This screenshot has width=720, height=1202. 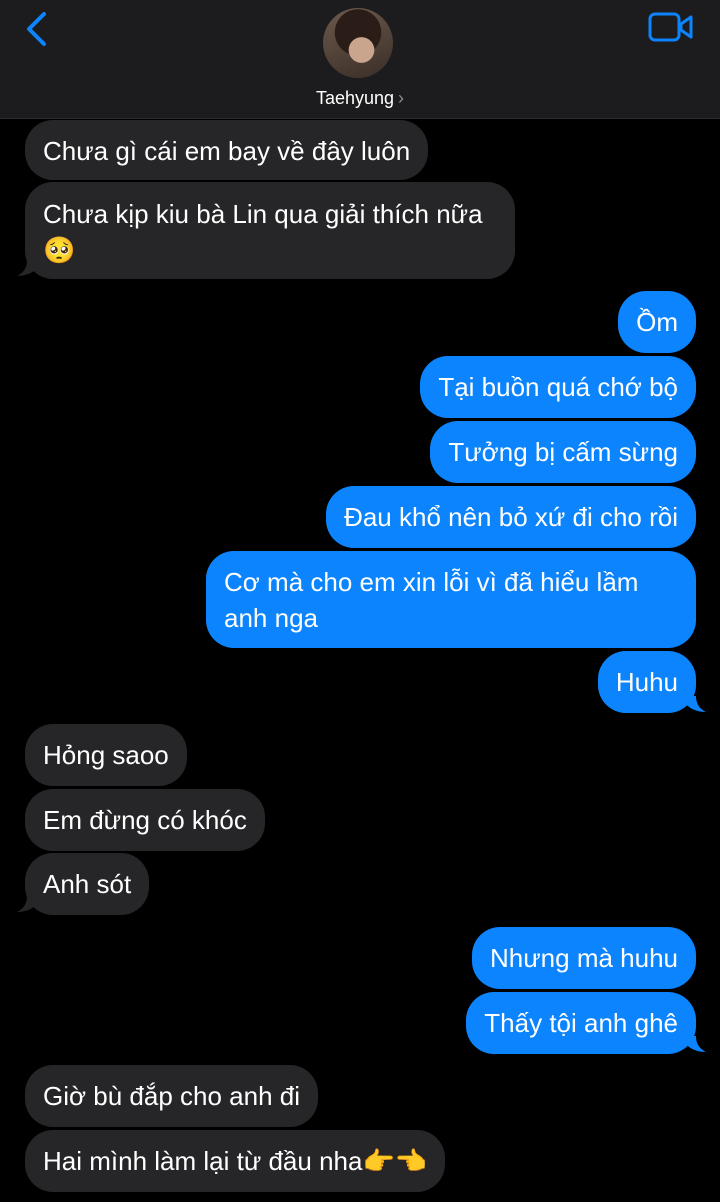 I want to click on video-camera-icon, so click(x=671, y=27).